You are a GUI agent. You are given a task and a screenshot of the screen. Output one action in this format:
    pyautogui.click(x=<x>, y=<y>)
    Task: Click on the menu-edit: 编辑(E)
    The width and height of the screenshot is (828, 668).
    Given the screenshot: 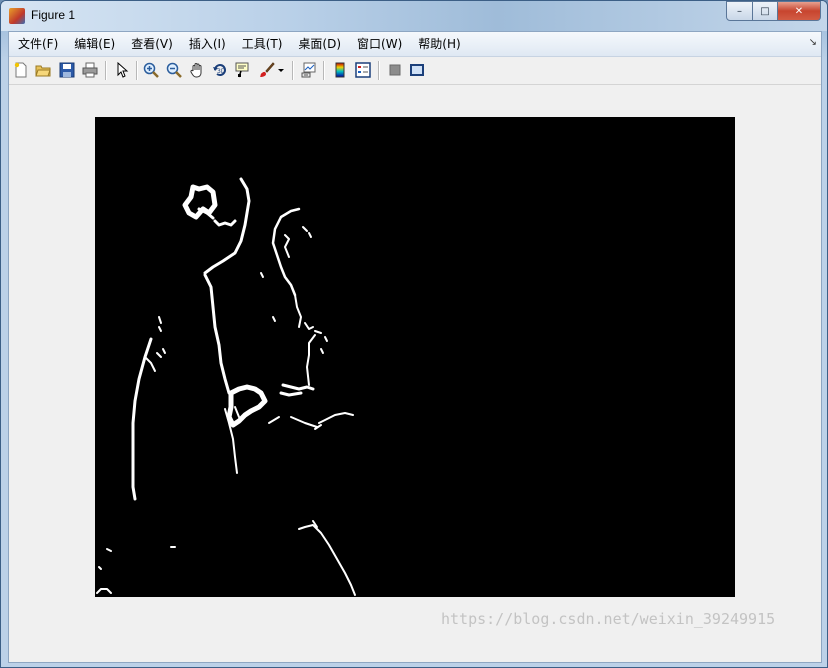 What is the action you would take?
    pyautogui.click(x=94, y=44)
    